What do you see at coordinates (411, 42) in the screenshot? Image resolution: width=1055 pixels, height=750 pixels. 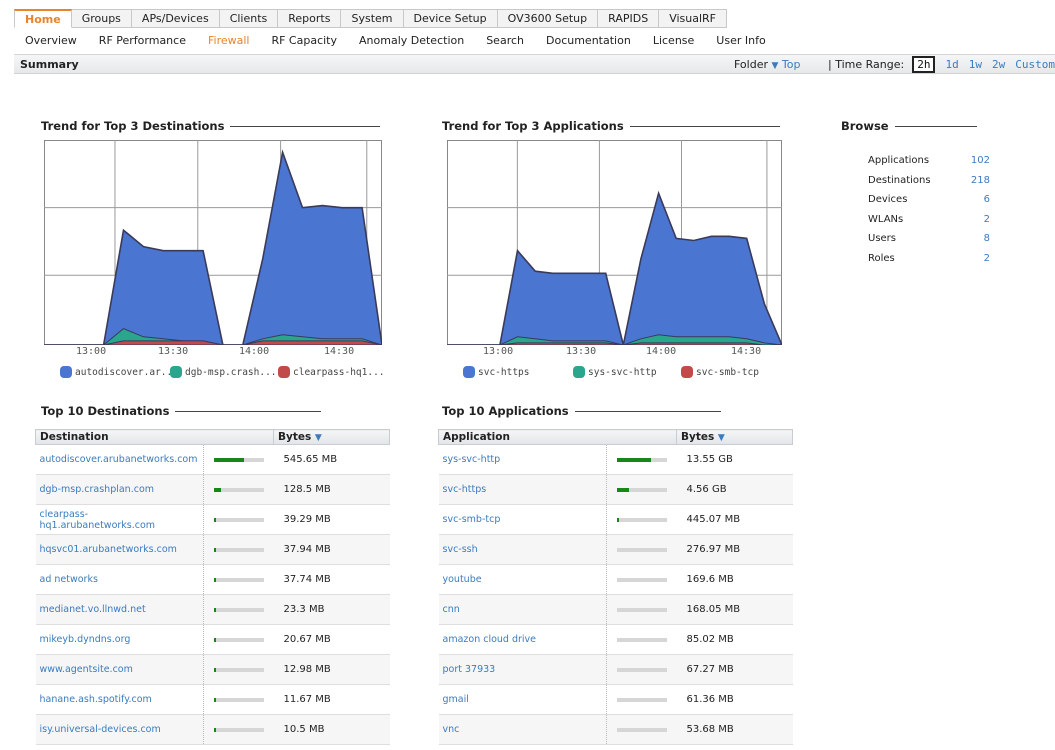 I see `subtab-anomaly-detection: Anomaly Detection` at bounding box center [411, 42].